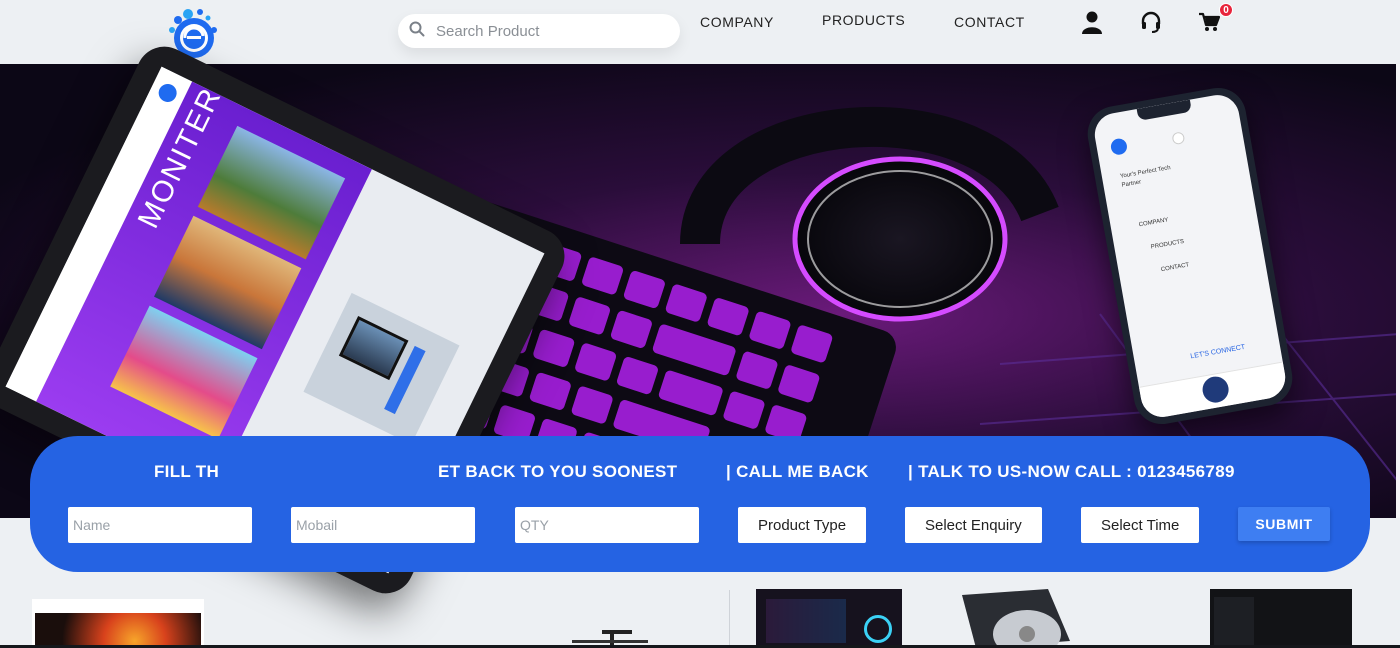 Image resolution: width=1400 pixels, height=648 pixels. Describe the element at coordinates (1119, 146) in the screenshot. I see `phone-logo` at that location.